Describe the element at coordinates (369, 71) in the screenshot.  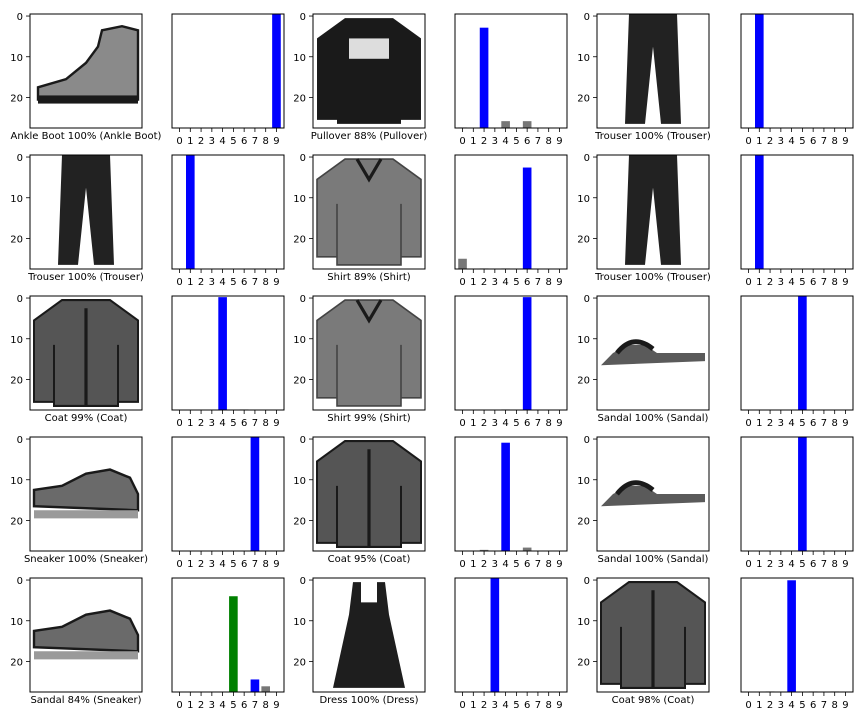
I see `pullover-image` at that location.